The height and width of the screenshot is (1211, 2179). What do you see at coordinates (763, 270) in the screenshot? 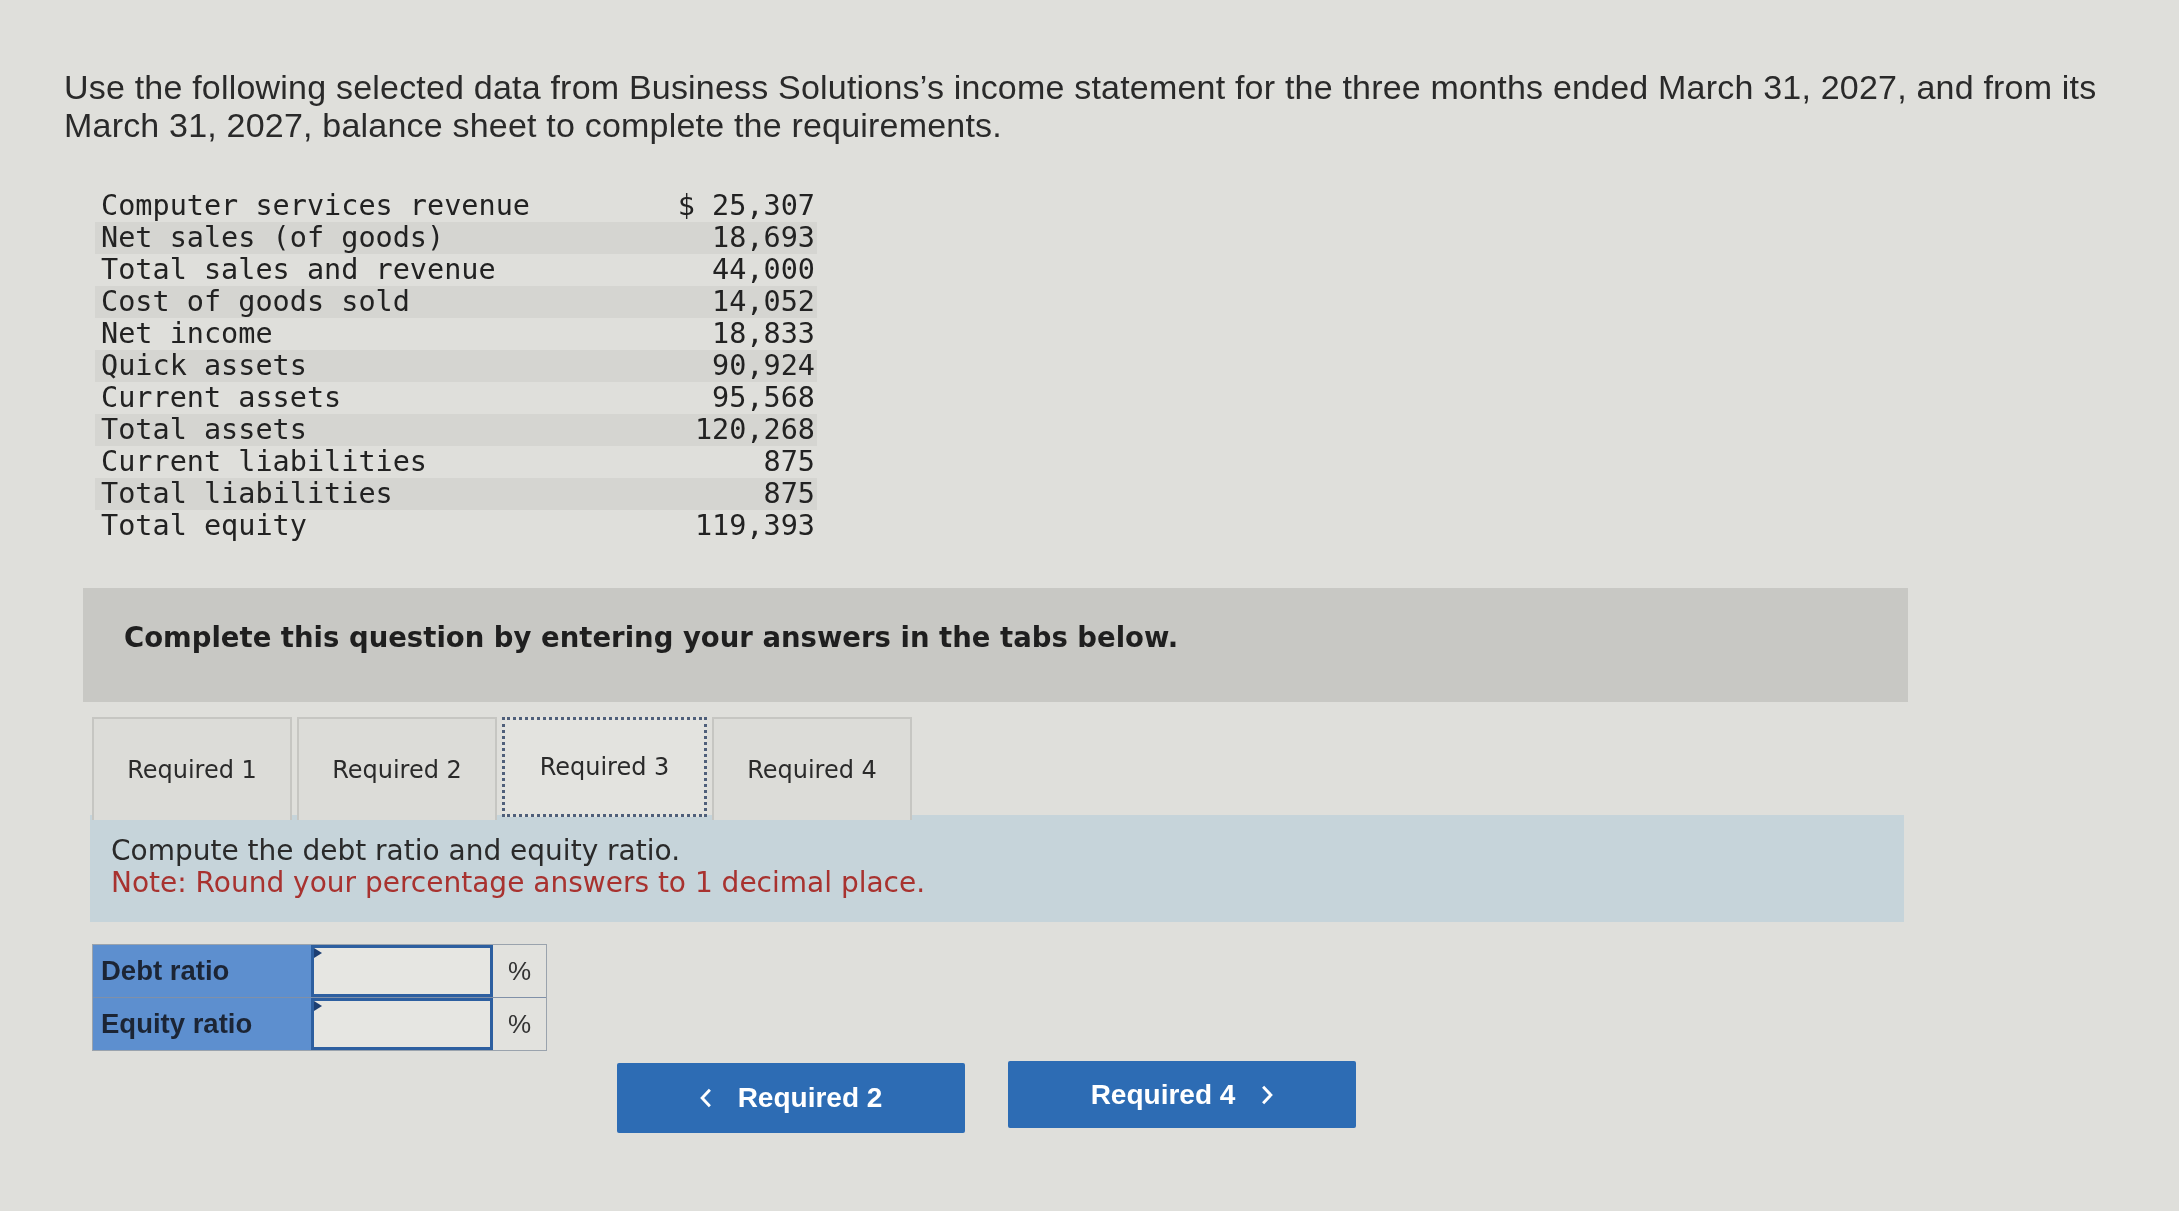
I see `data-value: 44,000` at bounding box center [763, 270].